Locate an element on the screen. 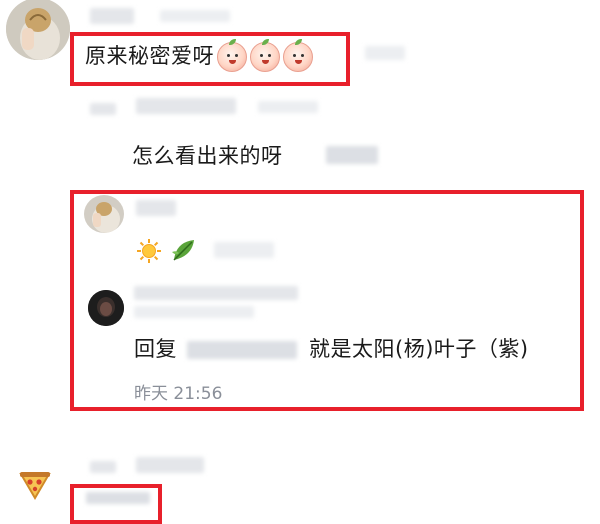 The image size is (600, 524). timestamp: 昨天 21:56 is located at coordinates (178, 394).